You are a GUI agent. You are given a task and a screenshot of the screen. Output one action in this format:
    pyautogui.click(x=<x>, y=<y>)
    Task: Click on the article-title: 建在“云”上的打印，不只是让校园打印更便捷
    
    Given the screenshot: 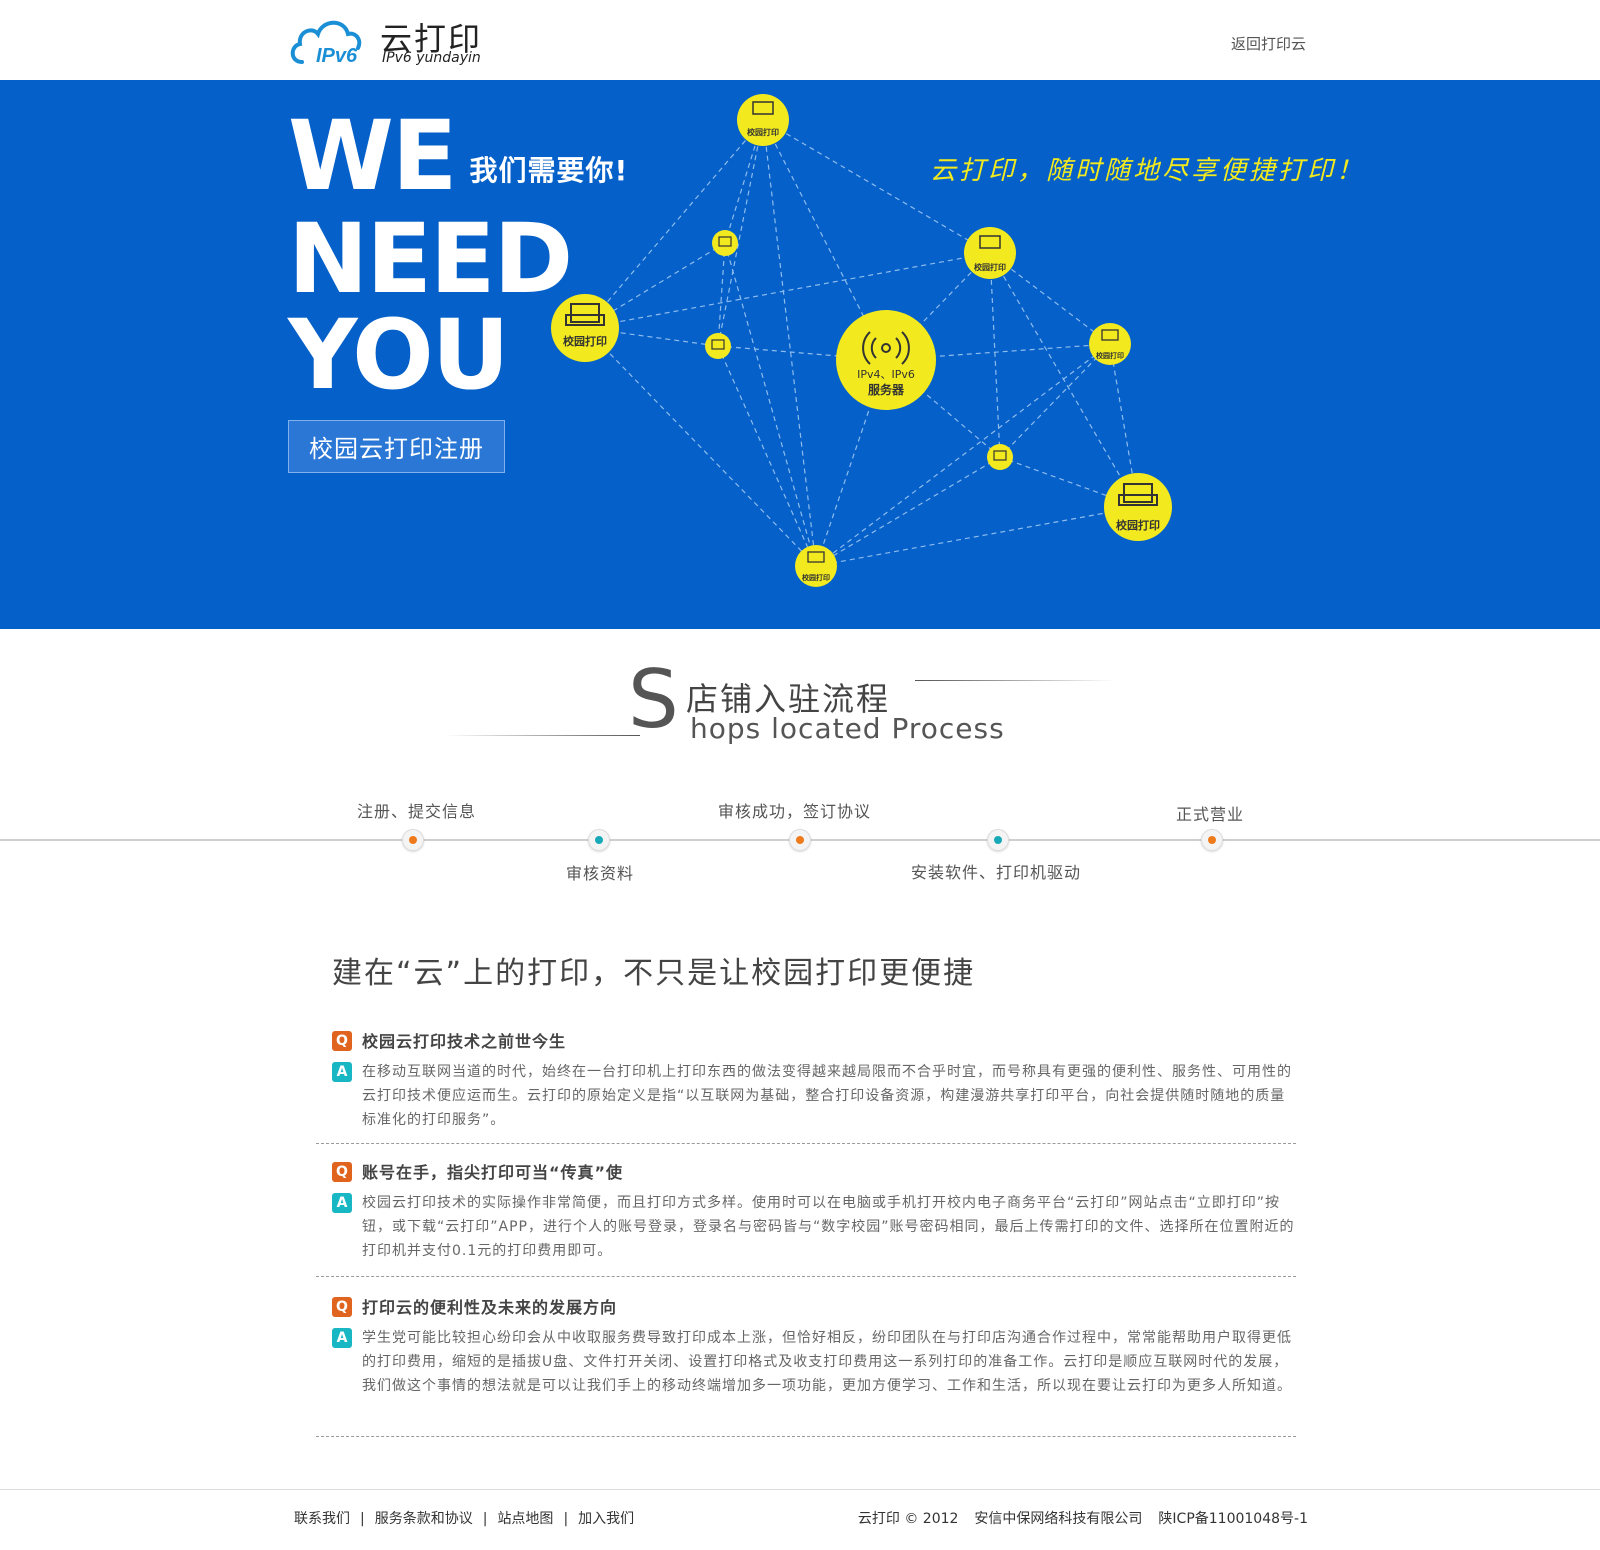 What is the action you would take?
    pyautogui.click(x=654, y=973)
    